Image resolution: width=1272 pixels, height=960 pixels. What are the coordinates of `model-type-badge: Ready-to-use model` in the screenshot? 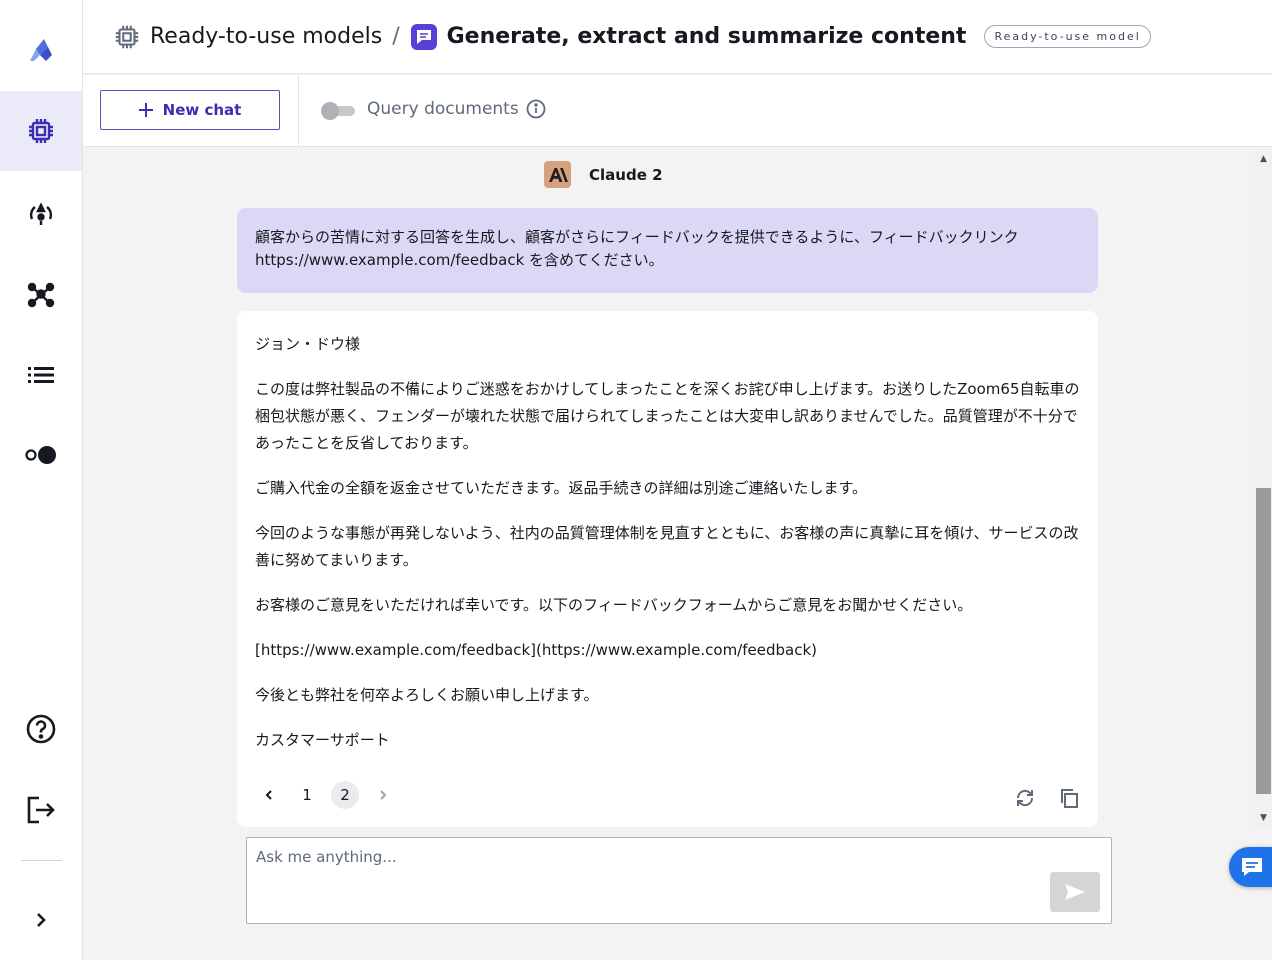 It's located at (1067, 36).